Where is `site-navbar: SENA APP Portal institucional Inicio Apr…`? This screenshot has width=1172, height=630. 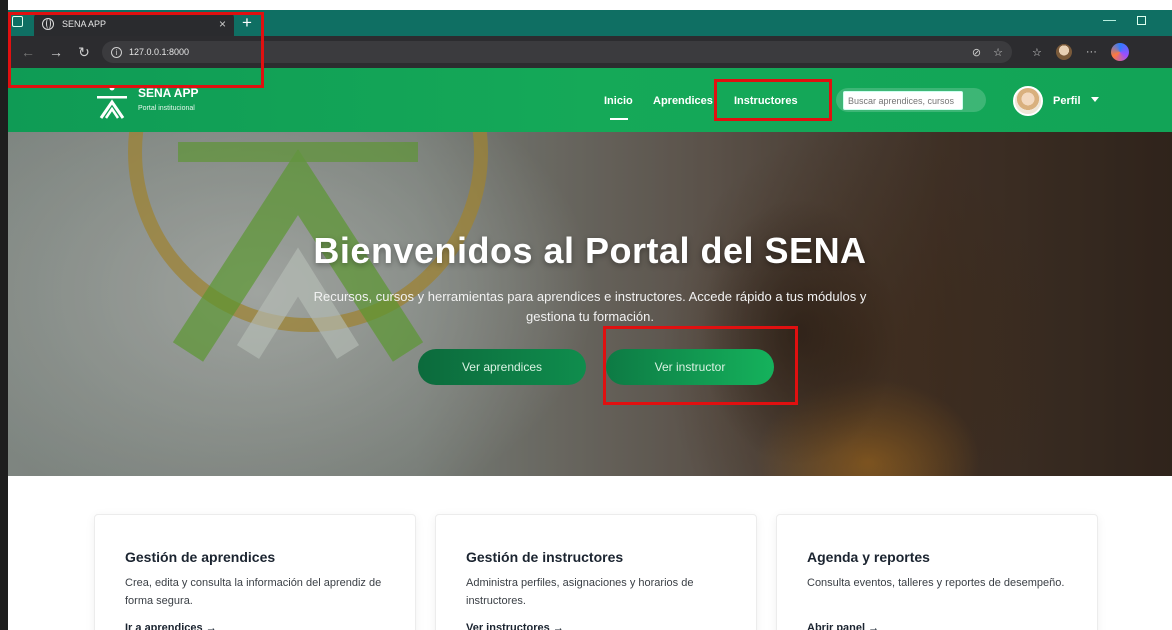 site-navbar: SENA APP Portal institucional Inicio Apr… is located at coordinates (590, 100).